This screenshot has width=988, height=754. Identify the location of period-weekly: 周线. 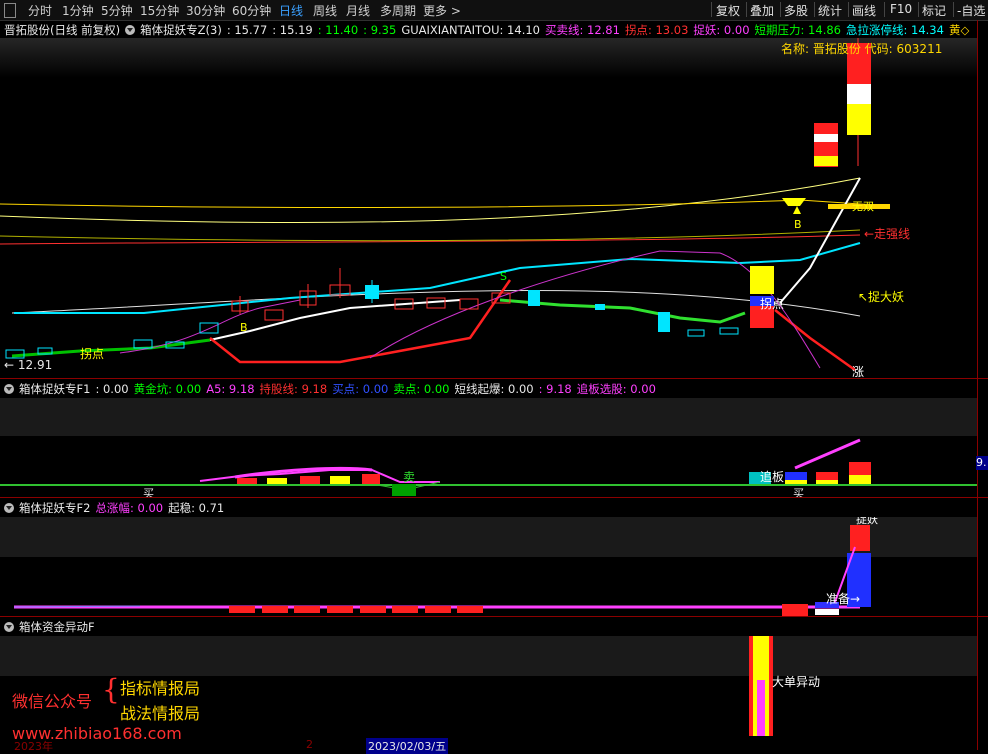
(325, 10).